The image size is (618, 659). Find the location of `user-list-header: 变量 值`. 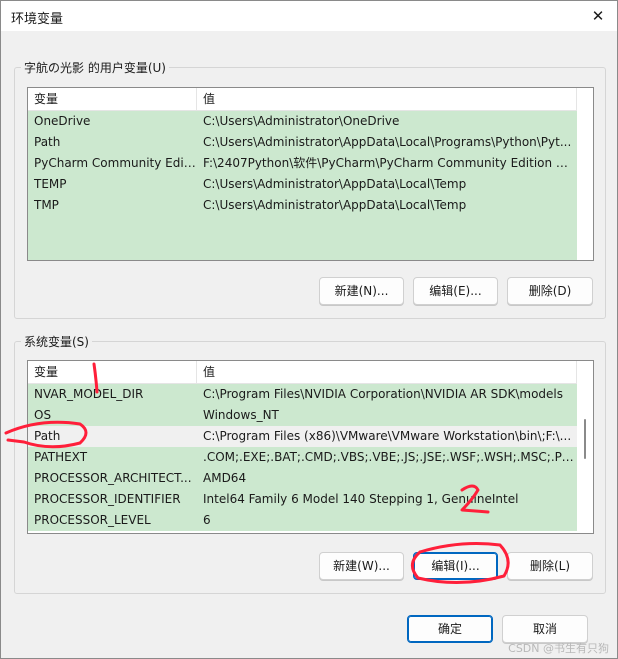

user-list-header: 变量 值 is located at coordinates (302, 99).